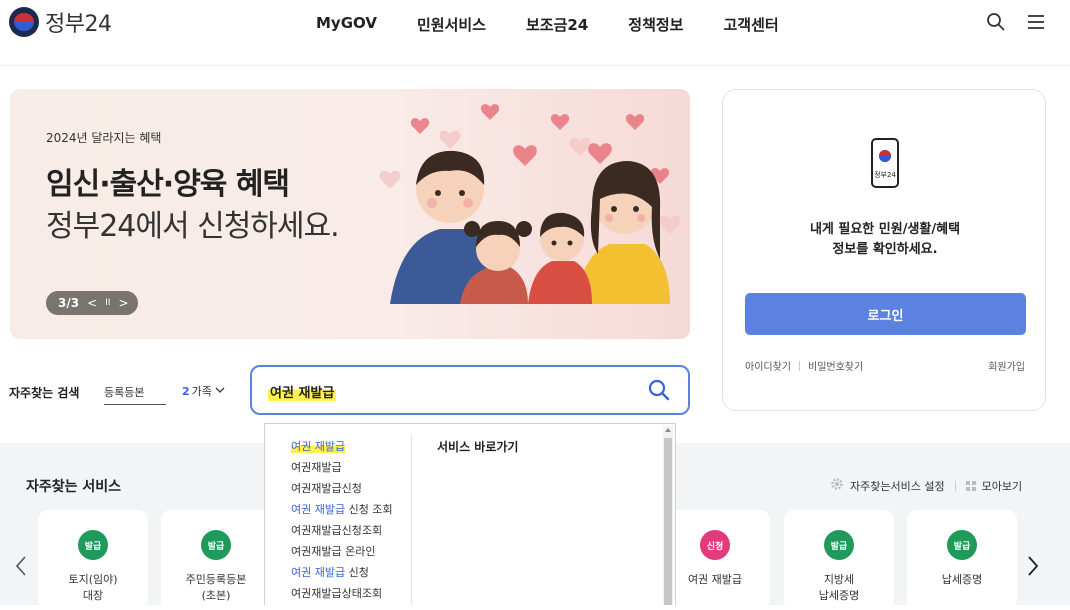  I want to click on site-header: 정부24 MyGOV 민원서비스 보조금24 정책정보 고객센터, so click(535, 33).